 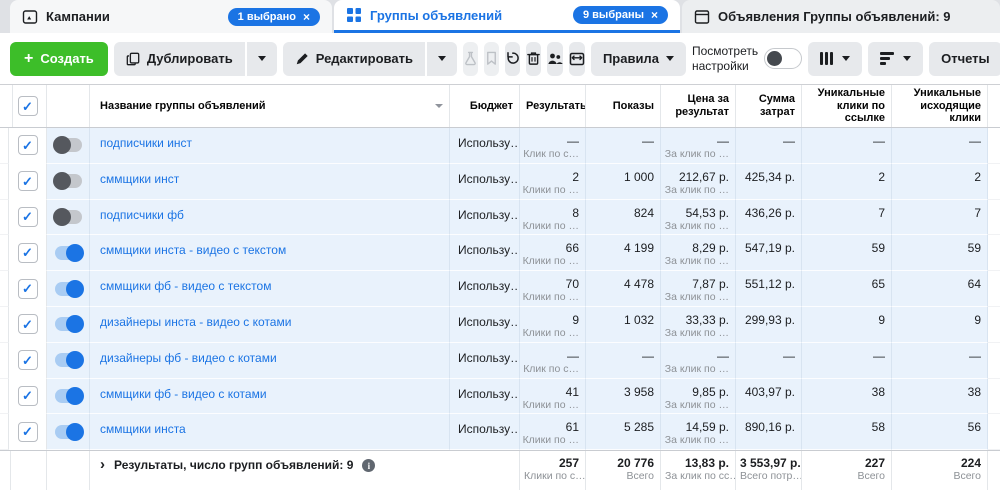 What do you see at coordinates (485, 106) in the screenshot?
I see `header-budget: Бюджет` at bounding box center [485, 106].